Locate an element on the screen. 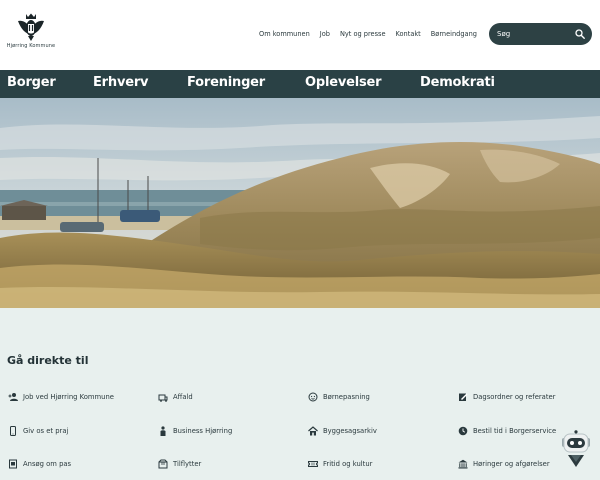  robot-icon is located at coordinates (576, 448).